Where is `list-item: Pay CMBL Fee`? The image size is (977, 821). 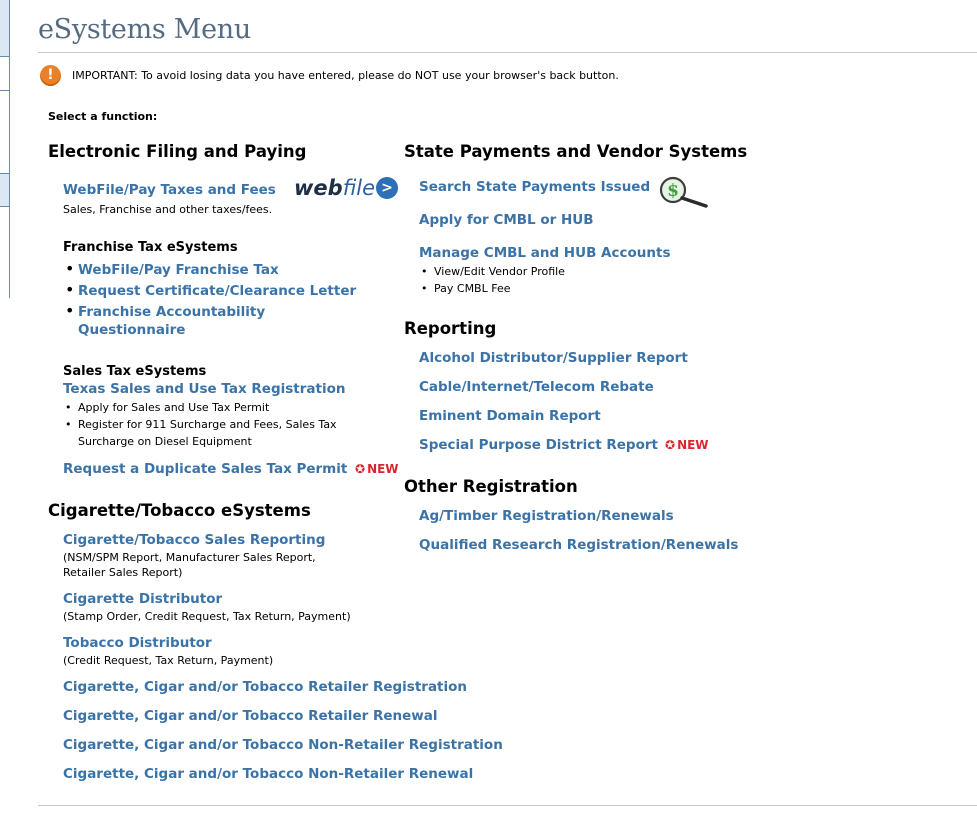
list-item: Pay CMBL Fee is located at coordinates (492, 288).